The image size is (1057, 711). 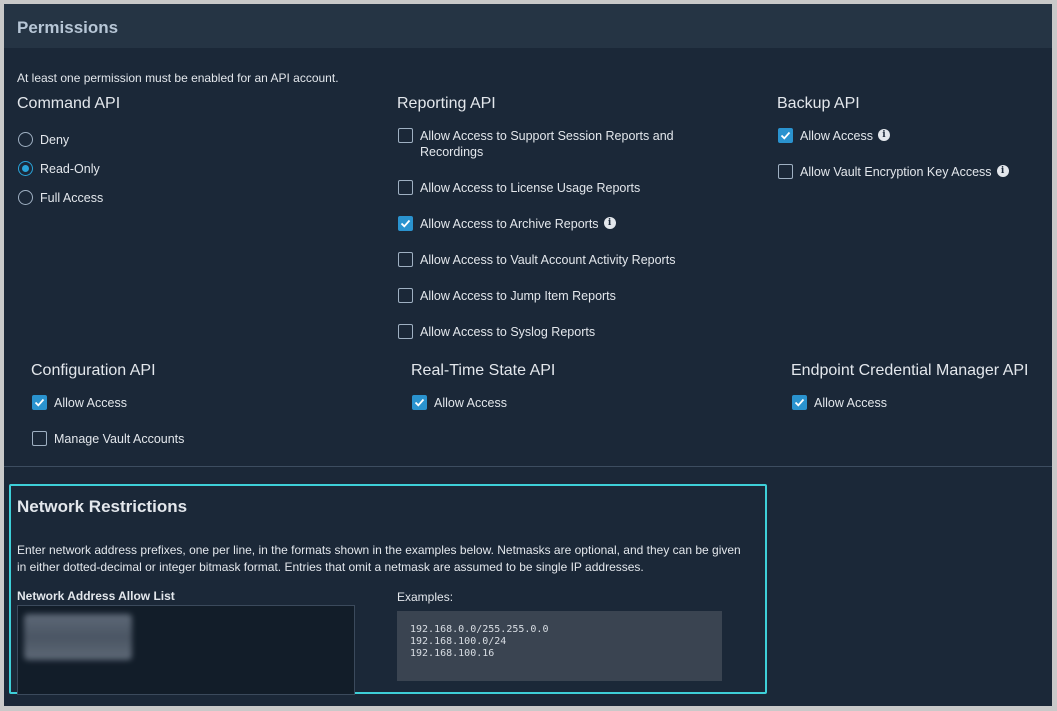 I want to click on example-line: 192.168.100.0/24, so click(x=458, y=641).